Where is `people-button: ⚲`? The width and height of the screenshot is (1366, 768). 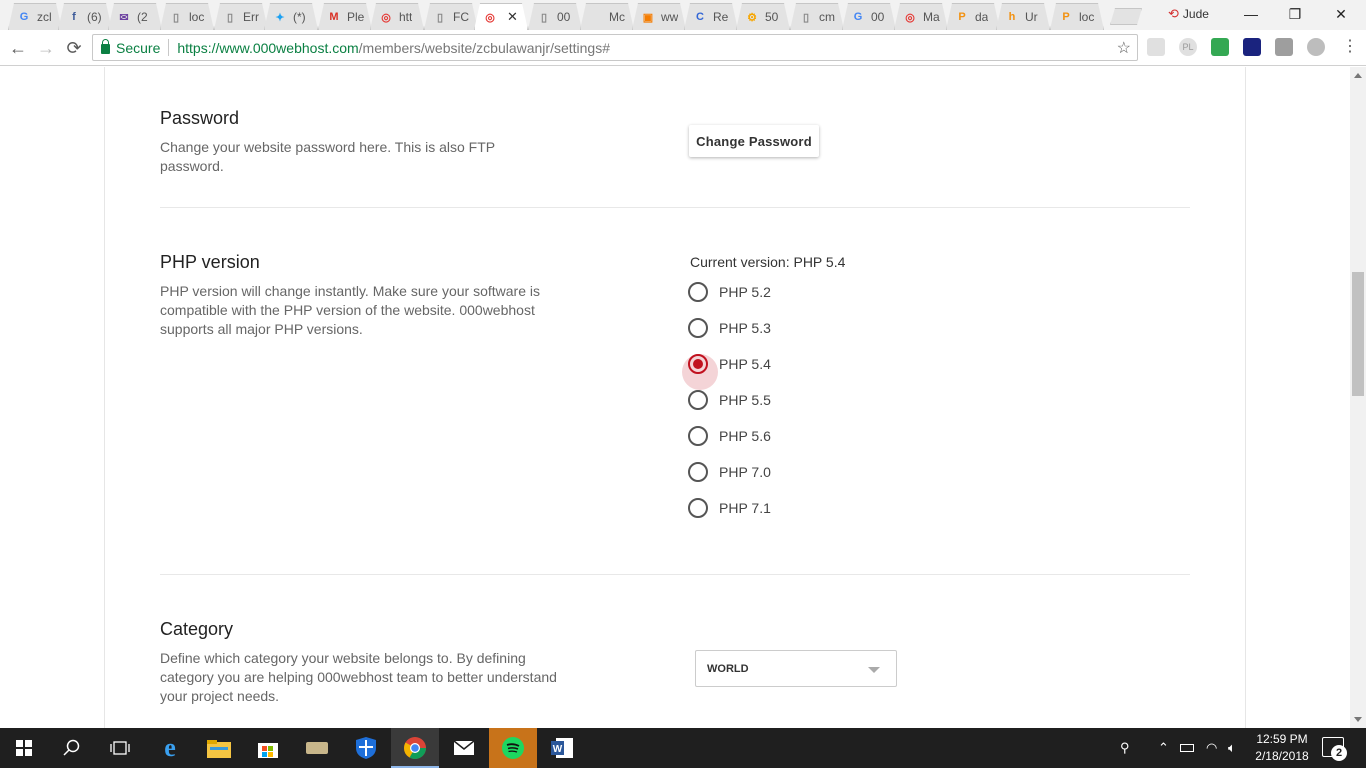 people-button: ⚲ is located at coordinates (1125, 748).